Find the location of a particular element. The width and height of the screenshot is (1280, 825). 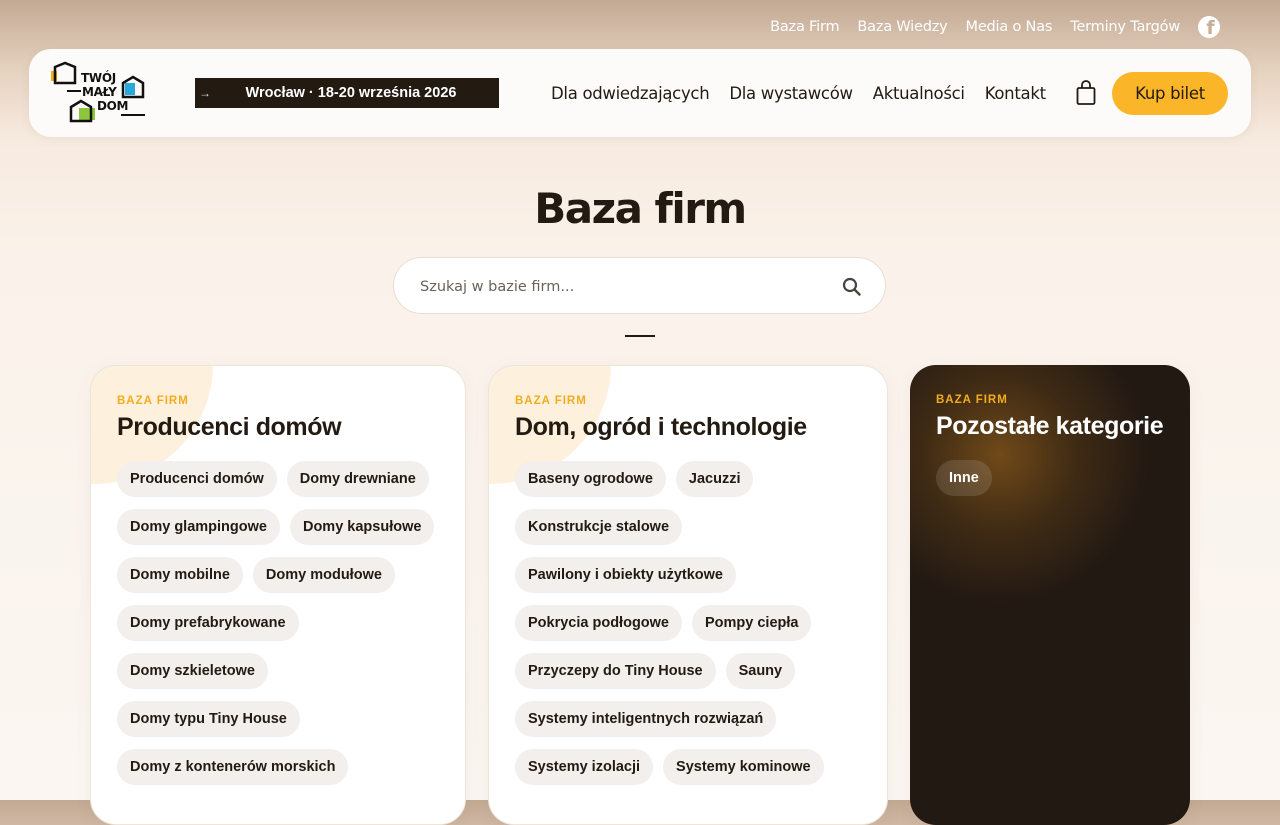

card-title: Producenci domów is located at coordinates (229, 427).